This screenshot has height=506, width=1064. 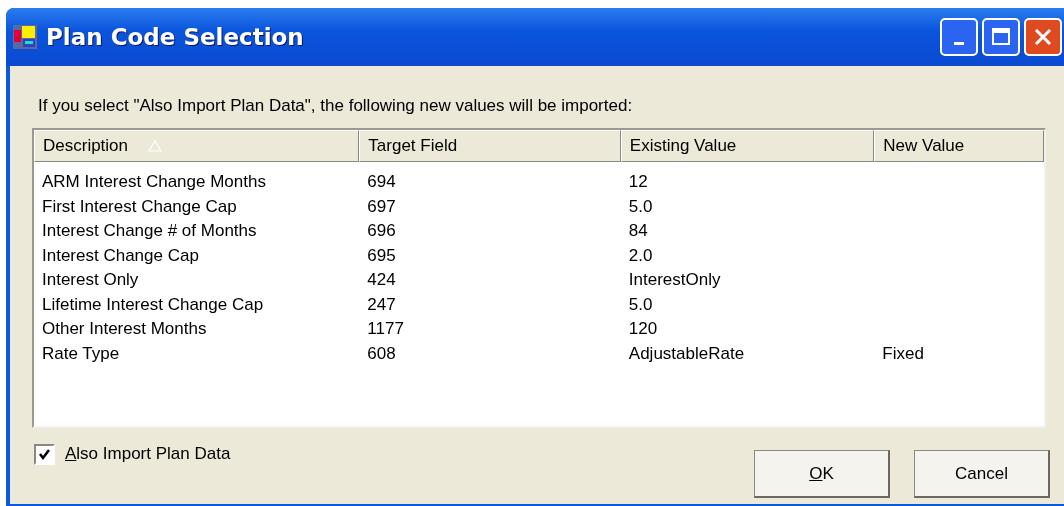 What do you see at coordinates (148, 454) in the screenshot?
I see `checkbox-label: Also Import Plan Data` at bounding box center [148, 454].